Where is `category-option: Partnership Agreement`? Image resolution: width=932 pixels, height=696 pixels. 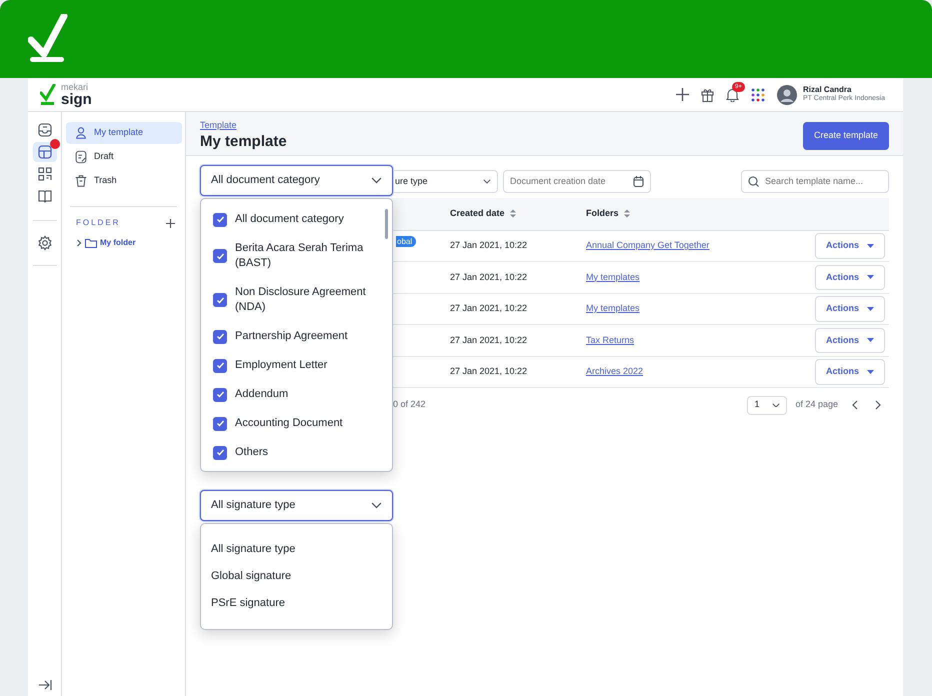 category-option: Partnership Agreement is located at coordinates (296, 336).